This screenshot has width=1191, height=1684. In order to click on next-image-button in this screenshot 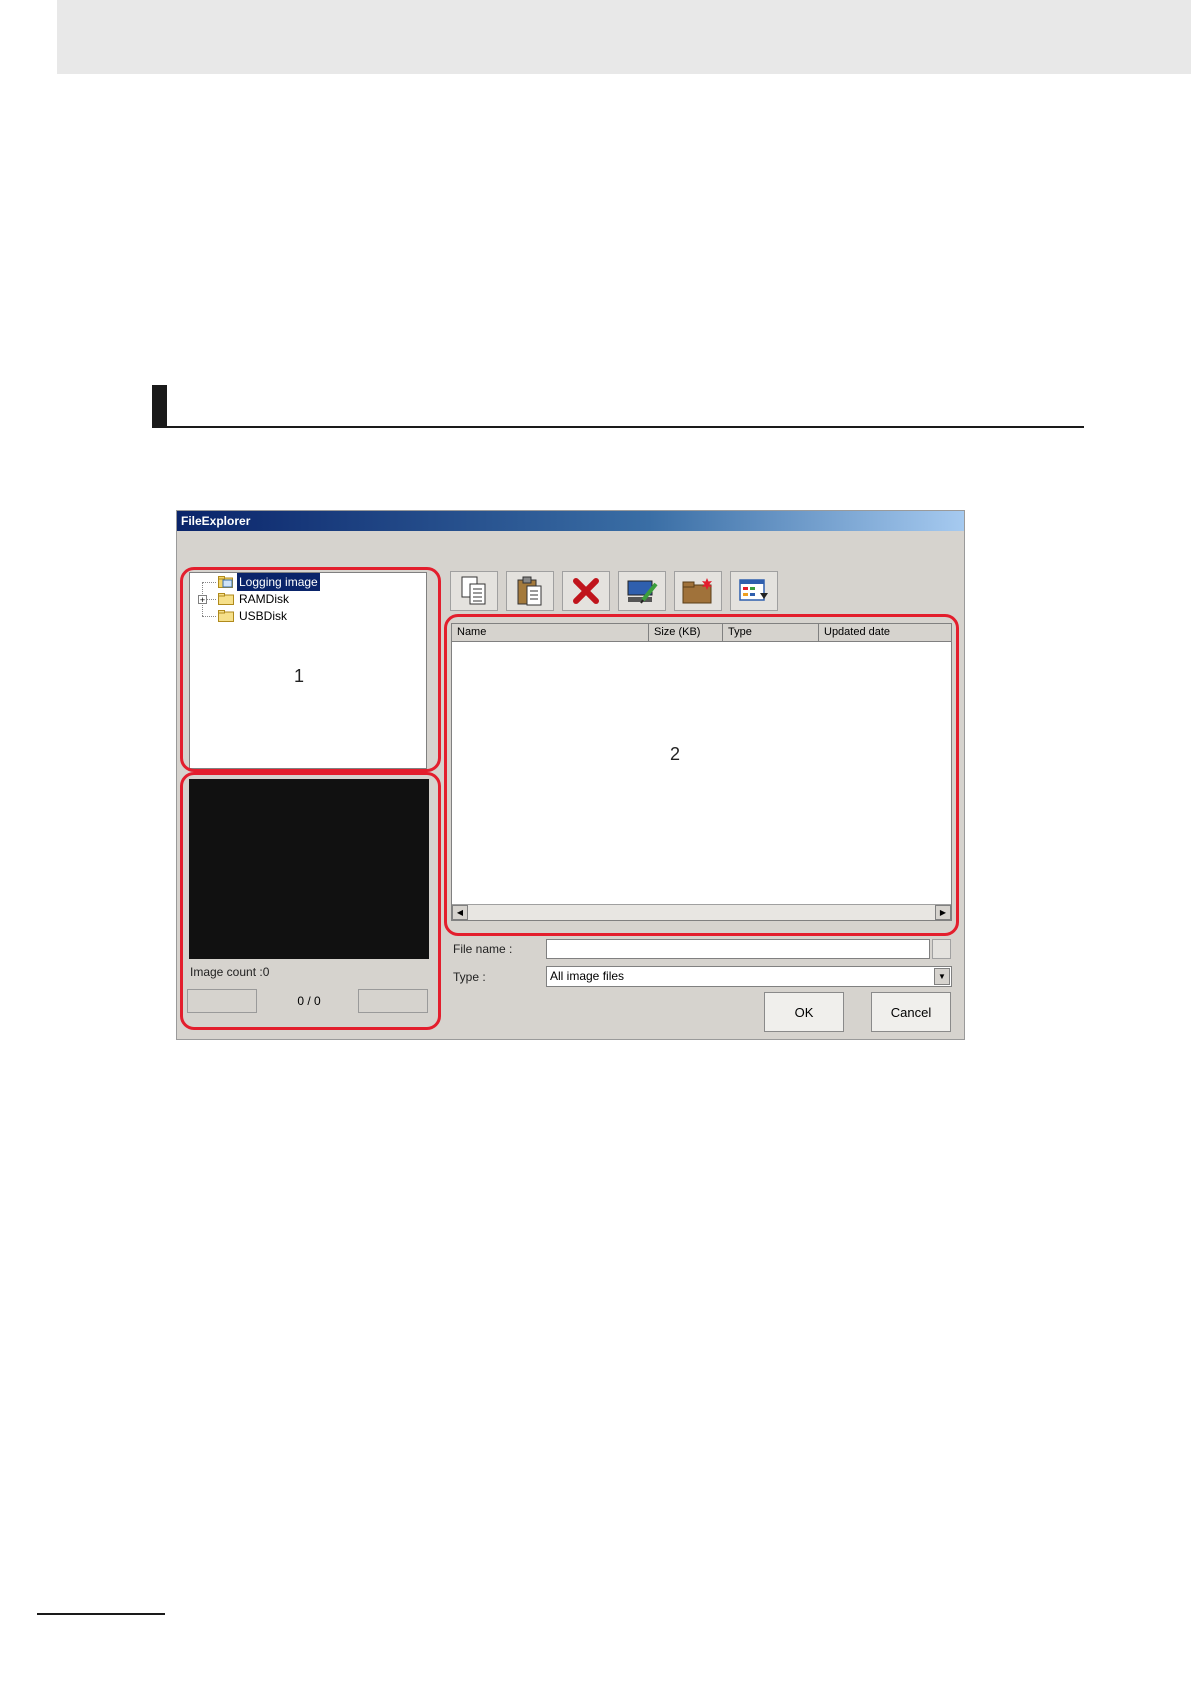, I will do `click(393, 1001)`.